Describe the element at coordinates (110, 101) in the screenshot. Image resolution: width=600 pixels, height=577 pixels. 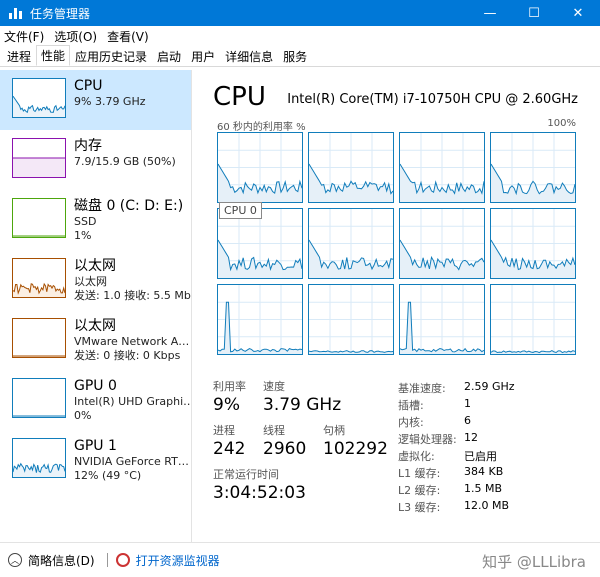
I see `sidebar-item-detail: 9% 3.79 GHz` at that location.